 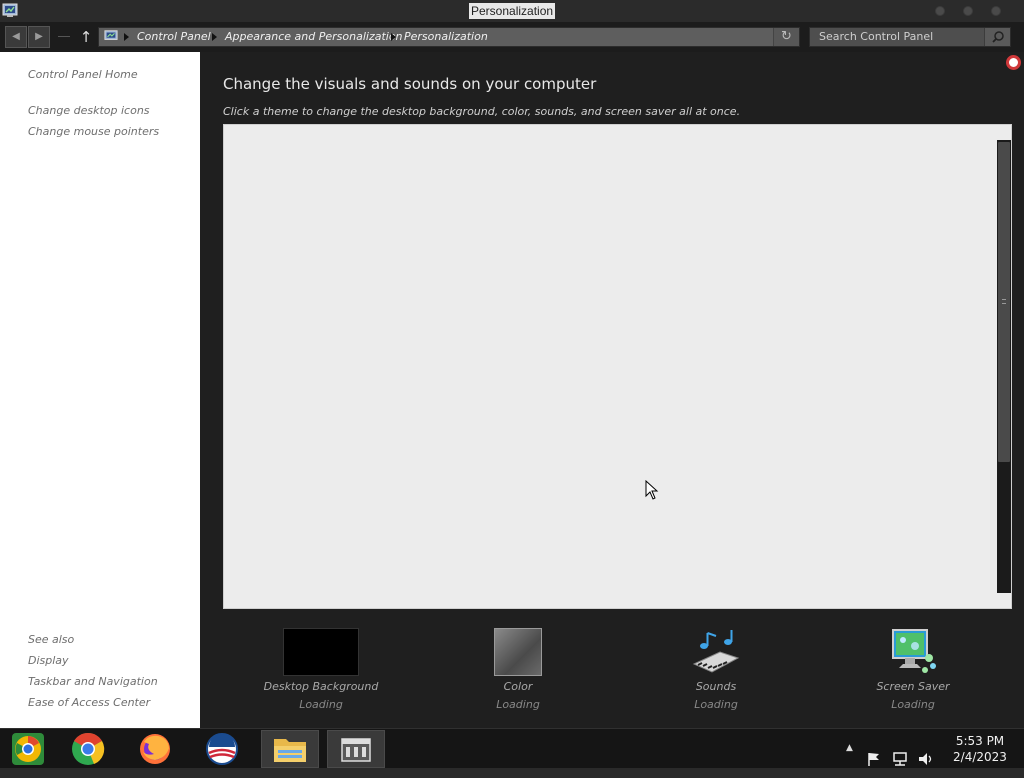 I want to click on chrome-canary-icon, so click(x=28, y=749).